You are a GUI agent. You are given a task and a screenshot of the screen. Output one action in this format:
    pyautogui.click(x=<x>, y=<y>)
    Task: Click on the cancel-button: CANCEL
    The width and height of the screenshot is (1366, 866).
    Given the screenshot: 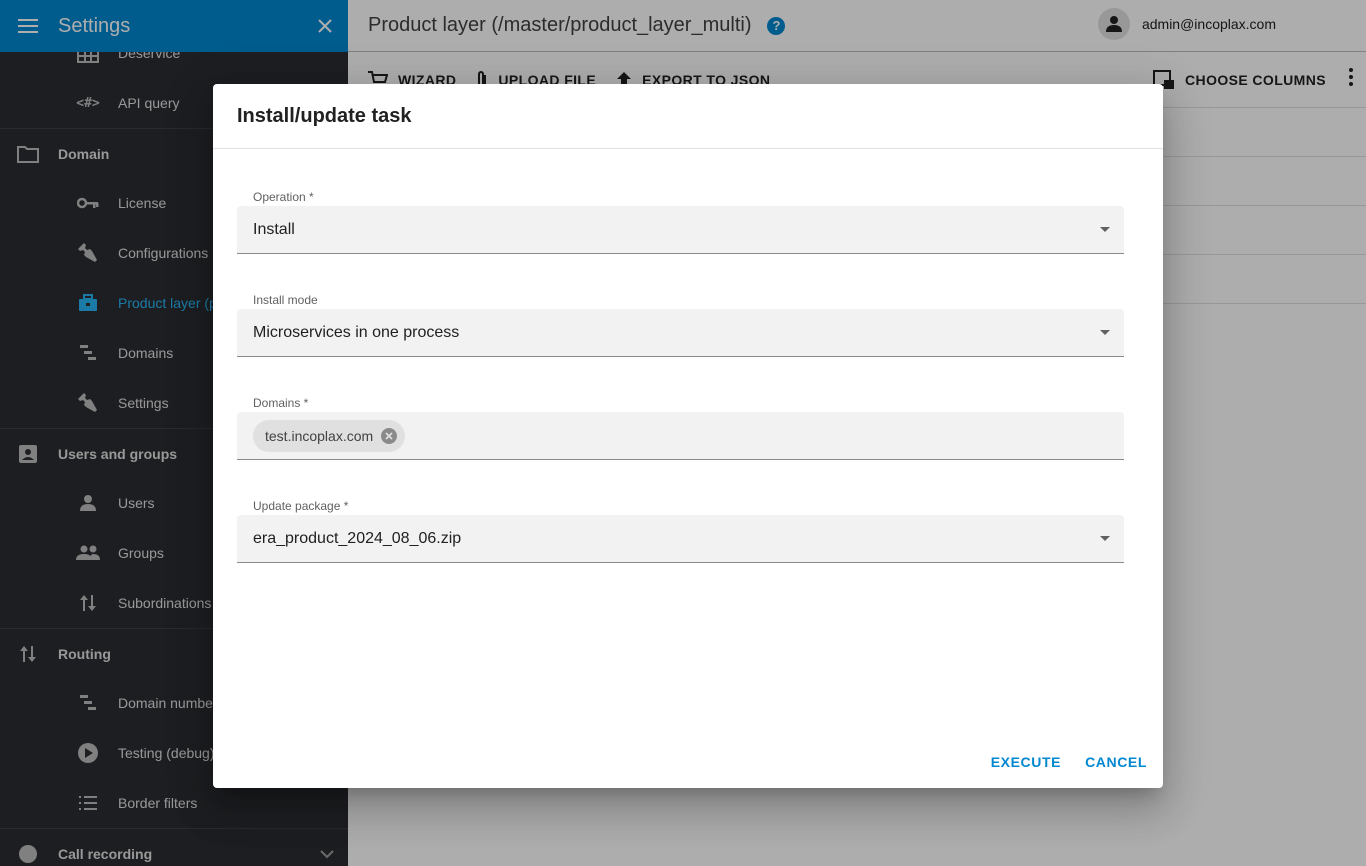 What is the action you would take?
    pyautogui.click(x=1116, y=762)
    